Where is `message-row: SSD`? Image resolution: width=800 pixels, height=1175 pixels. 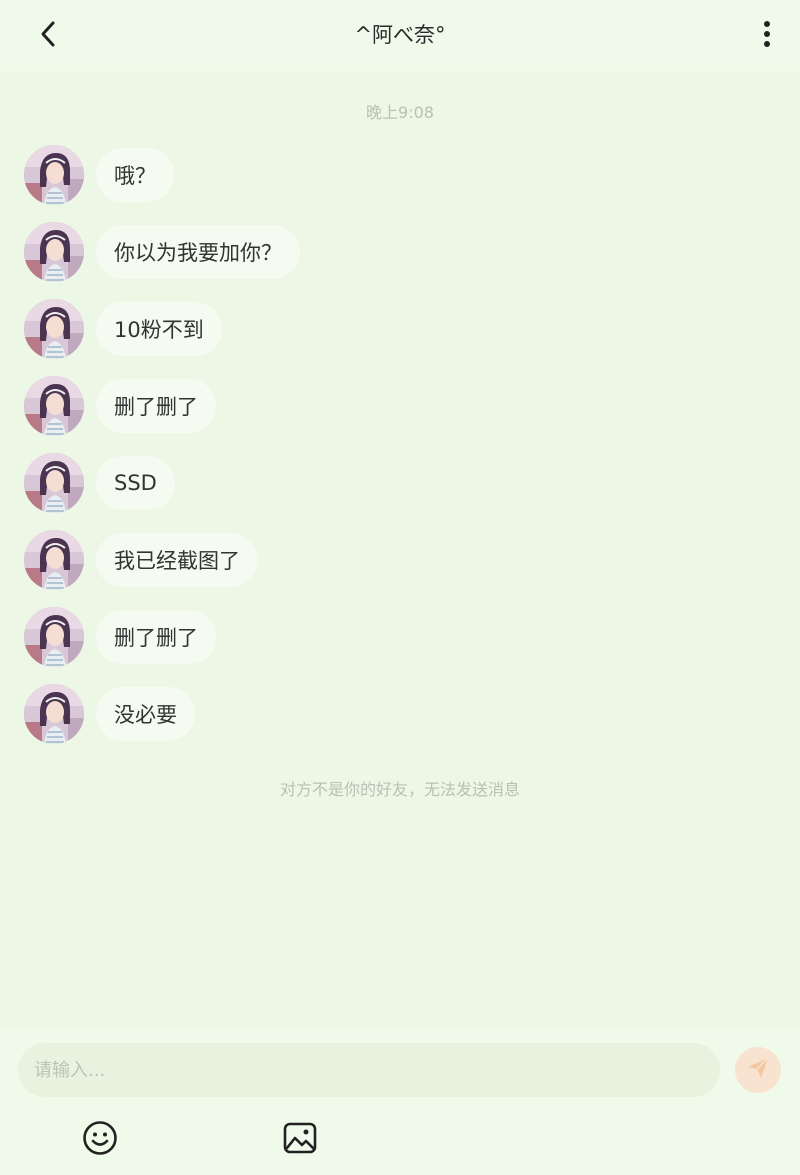 message-row: SSD is located at coordinates (374, 484).